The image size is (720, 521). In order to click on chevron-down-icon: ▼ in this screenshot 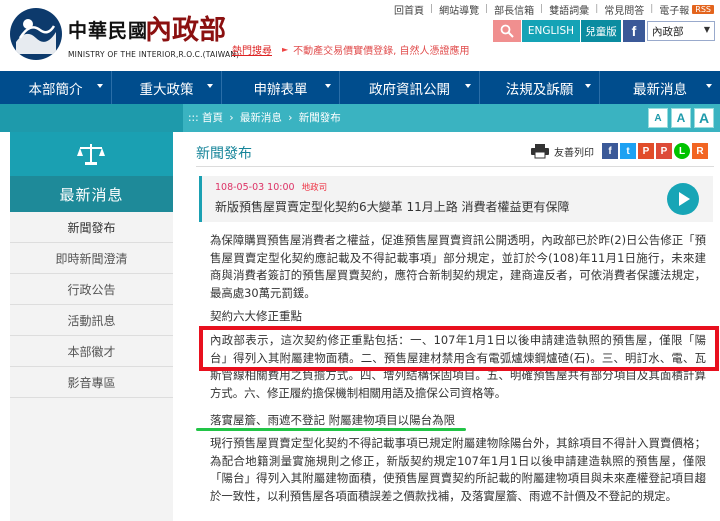, I will do `click(706, 29)`.